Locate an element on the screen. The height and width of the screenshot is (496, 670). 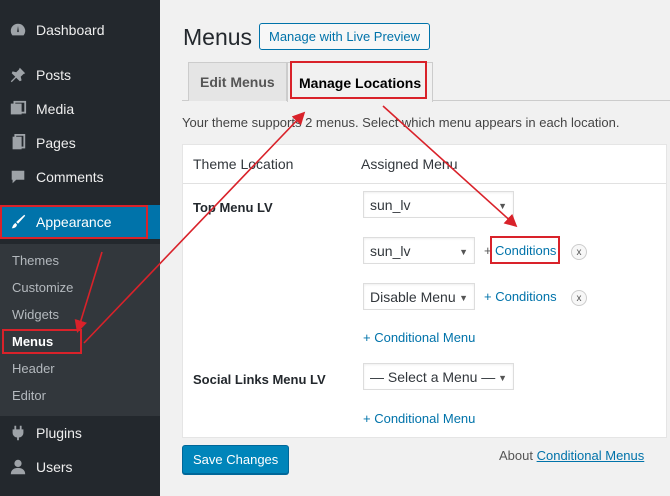
sidebar-item-appearance: Appearance is located at coordinates (80, 222).